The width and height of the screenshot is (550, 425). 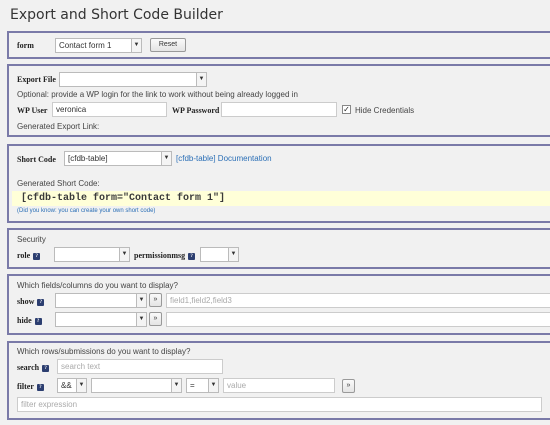 I want to click on hide-credentials-checkbox: ✓, so click(x=346, y=109).